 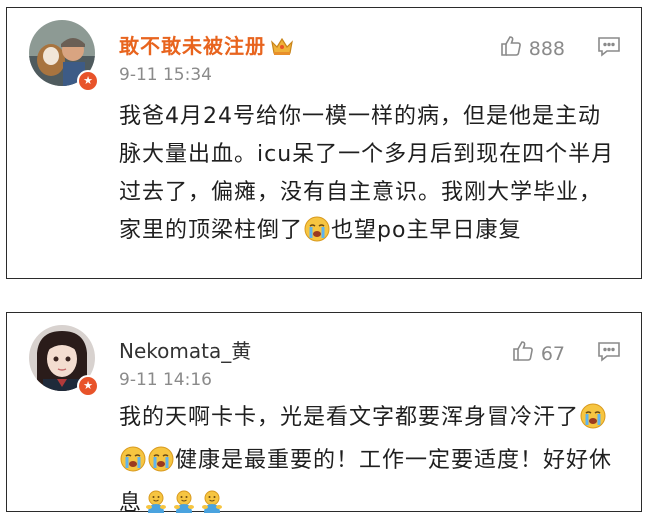 I want to click on timestamp: 9-11 15:34, so click(x=165, y=75).